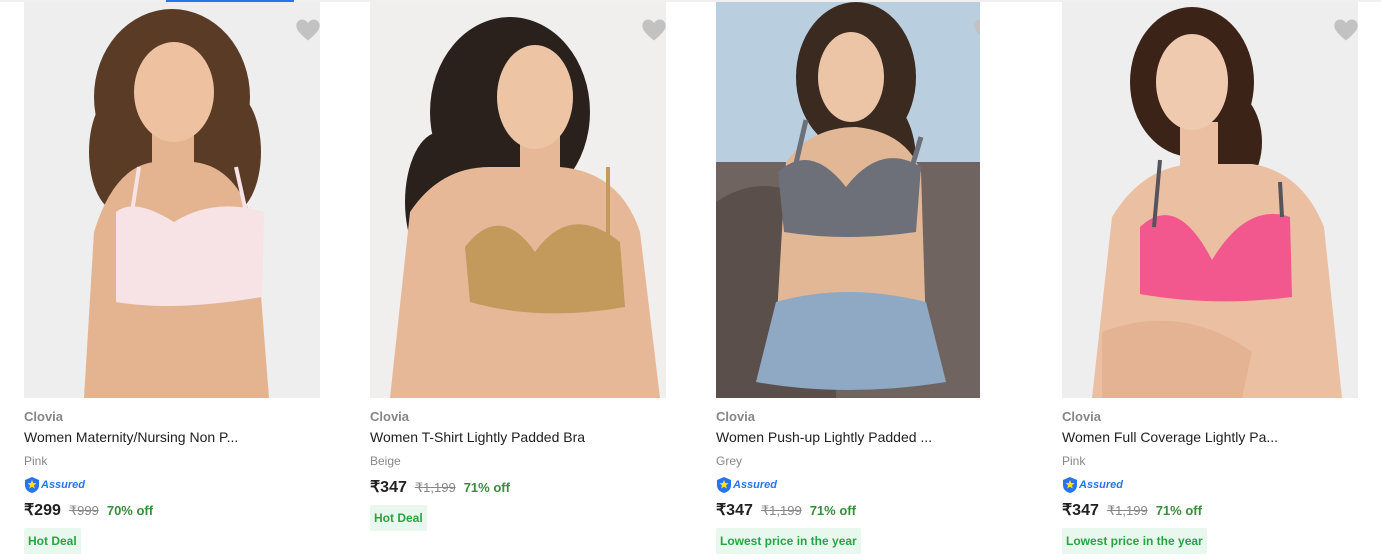 The image size is (1381, 560). What do you see at coordinates (729, 461) in the screenshot?
I see `product-color: Grey` at bounding box center [729, 461].